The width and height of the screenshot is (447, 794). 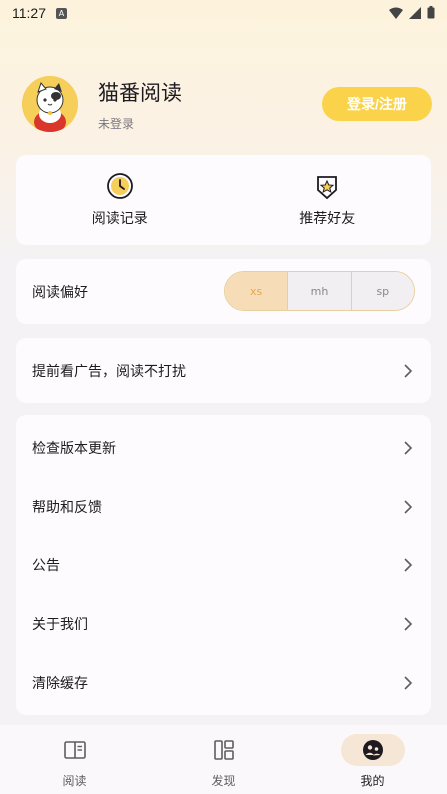 I want to click on book-icon, so click(x=74, y=750).